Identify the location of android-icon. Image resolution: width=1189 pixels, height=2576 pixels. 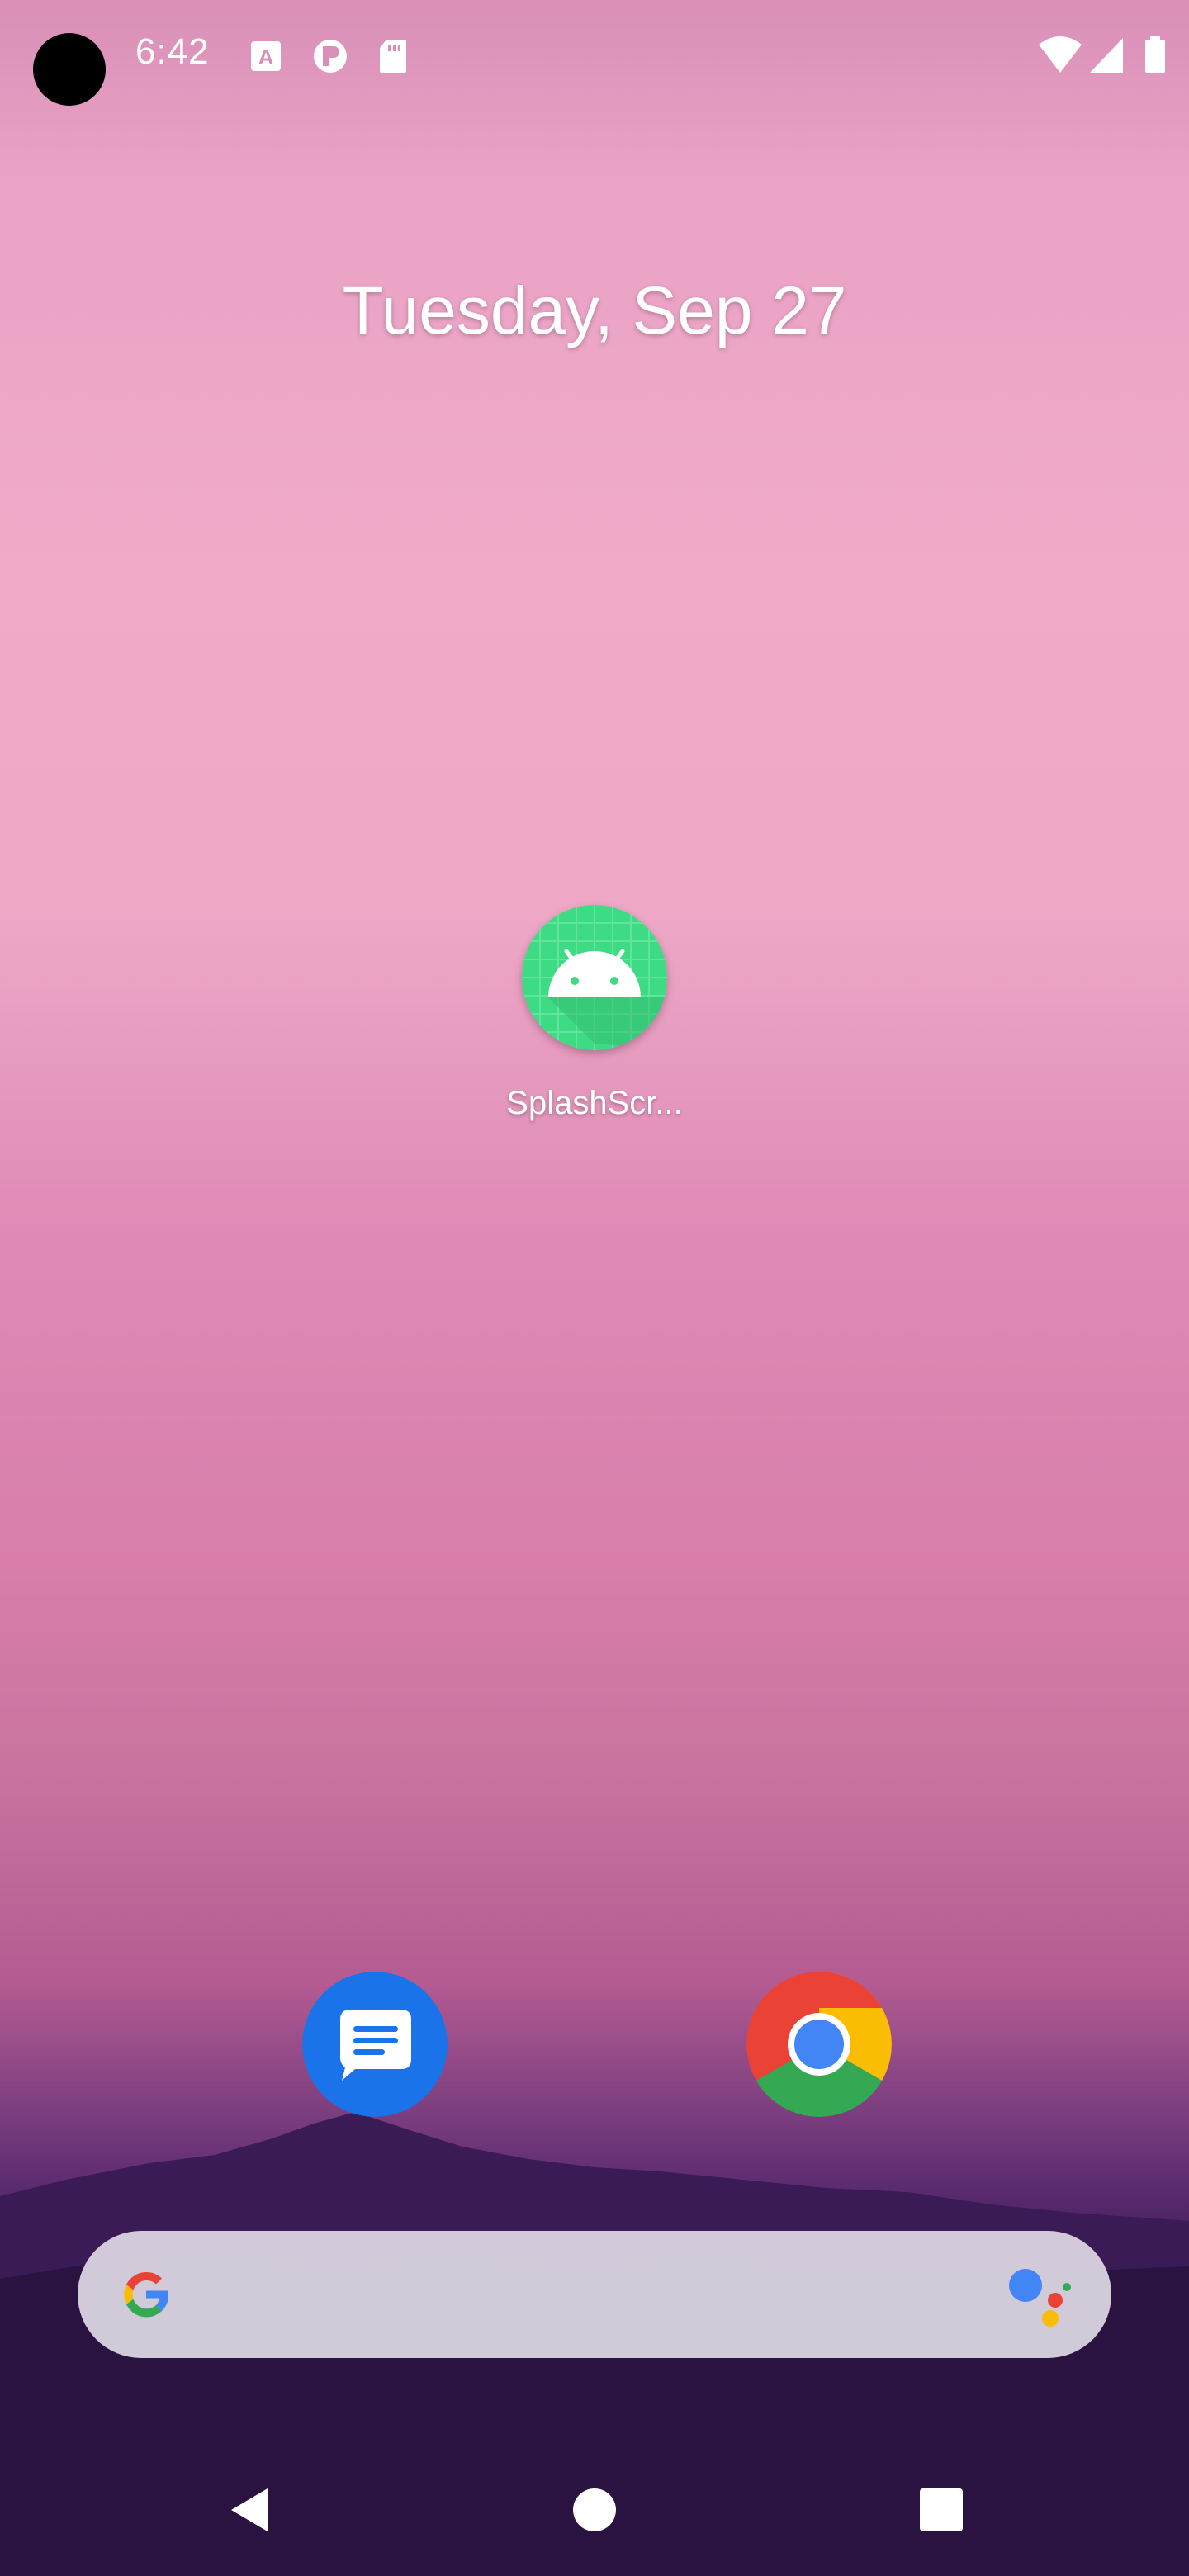
(594, 977).